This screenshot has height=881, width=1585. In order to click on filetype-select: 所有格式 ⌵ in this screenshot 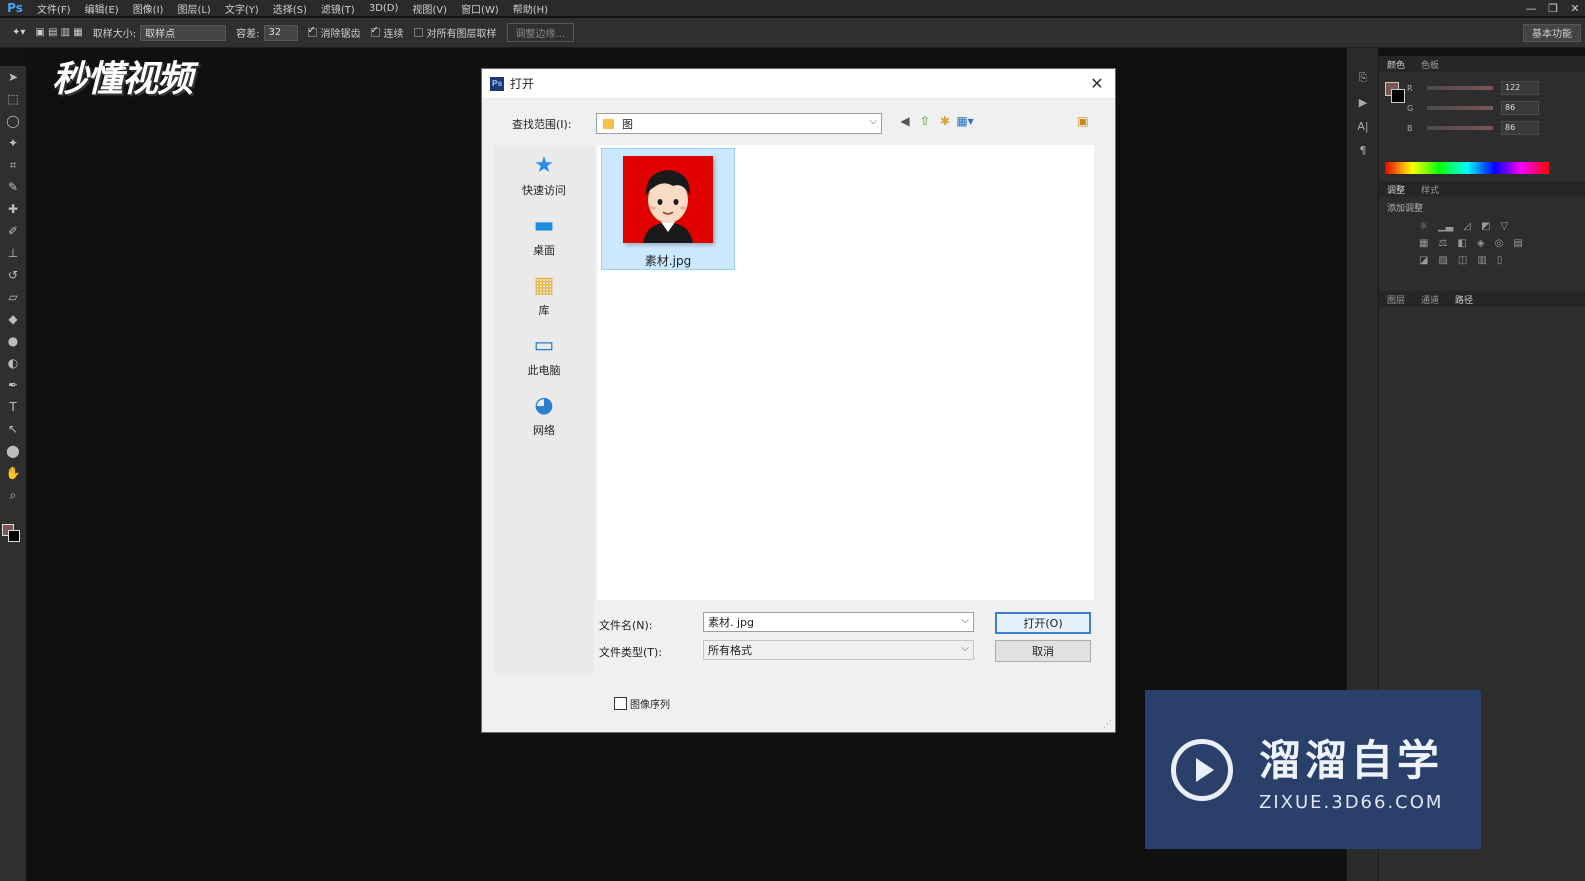, I will do `click(838, 650)`.